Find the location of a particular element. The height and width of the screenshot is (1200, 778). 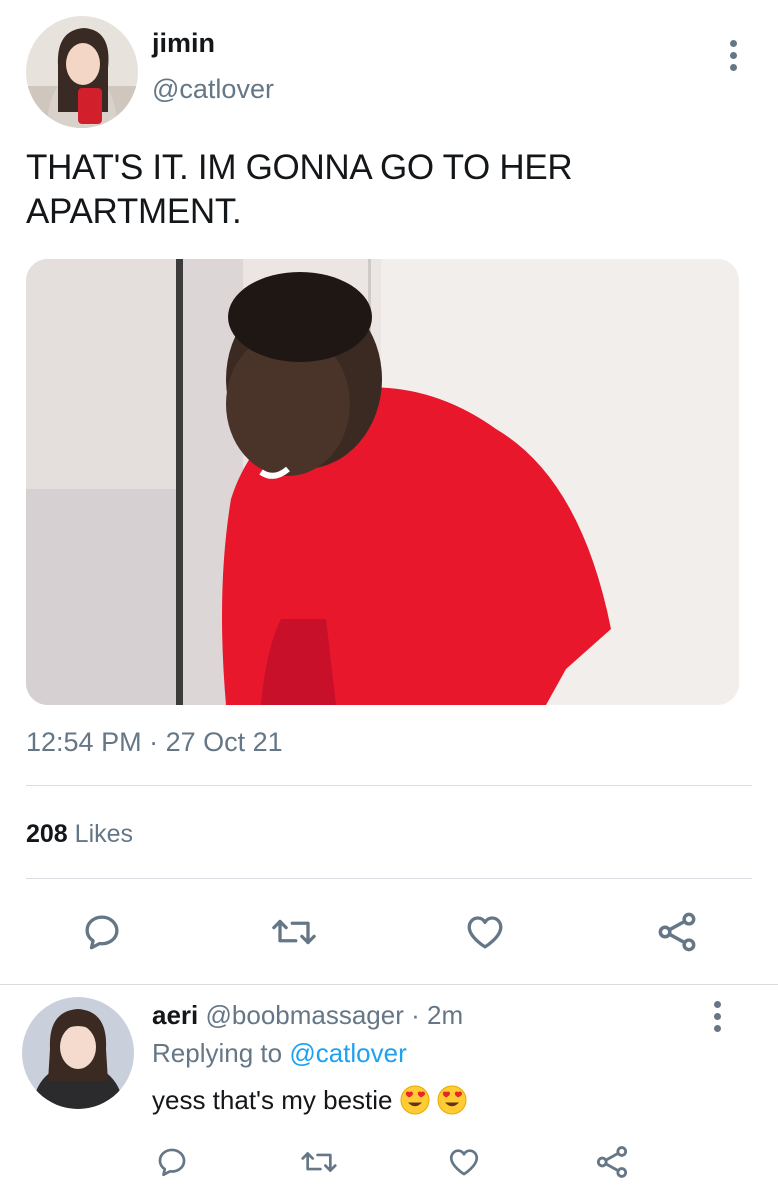

reply-author-handle: @boobmassager is located at coordinates (305, 1015).